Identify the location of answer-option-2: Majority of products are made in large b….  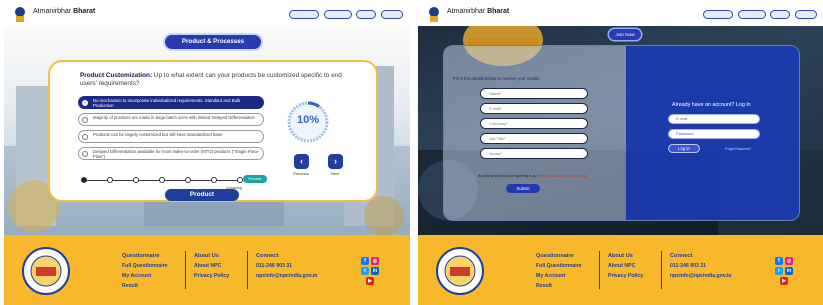
(171, 119).